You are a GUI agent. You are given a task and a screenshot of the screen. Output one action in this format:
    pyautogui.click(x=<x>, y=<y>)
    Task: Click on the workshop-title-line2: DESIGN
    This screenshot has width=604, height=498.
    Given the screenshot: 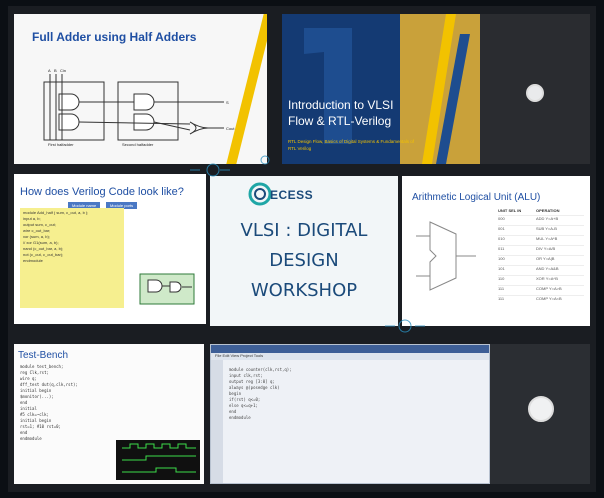 What is the action you would take?
    pyautogui.click(x=304, y=260)
    